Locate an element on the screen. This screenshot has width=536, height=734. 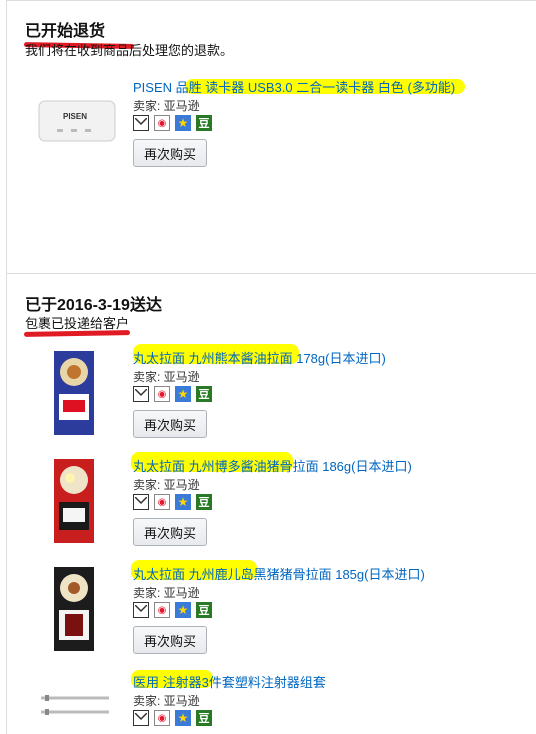
red-annotation is located at coordinates (77, 333).